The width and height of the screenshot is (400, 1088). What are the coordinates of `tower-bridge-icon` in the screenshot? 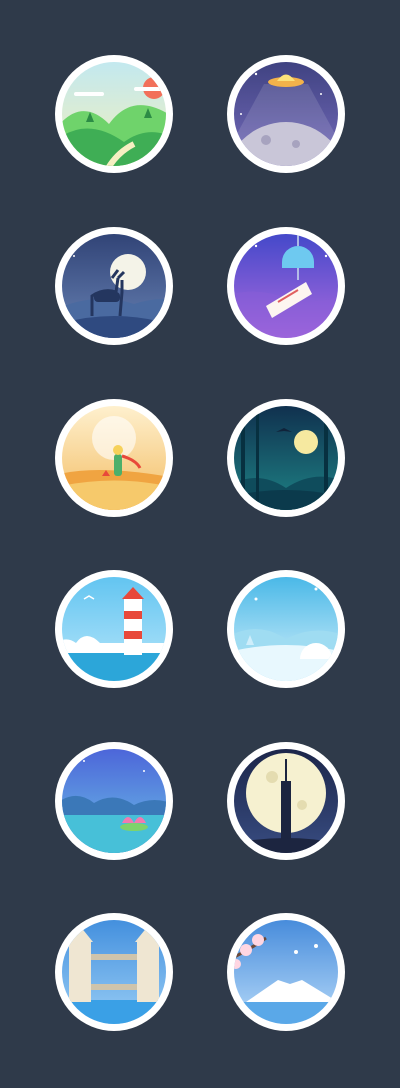 It's located at (114, 972).